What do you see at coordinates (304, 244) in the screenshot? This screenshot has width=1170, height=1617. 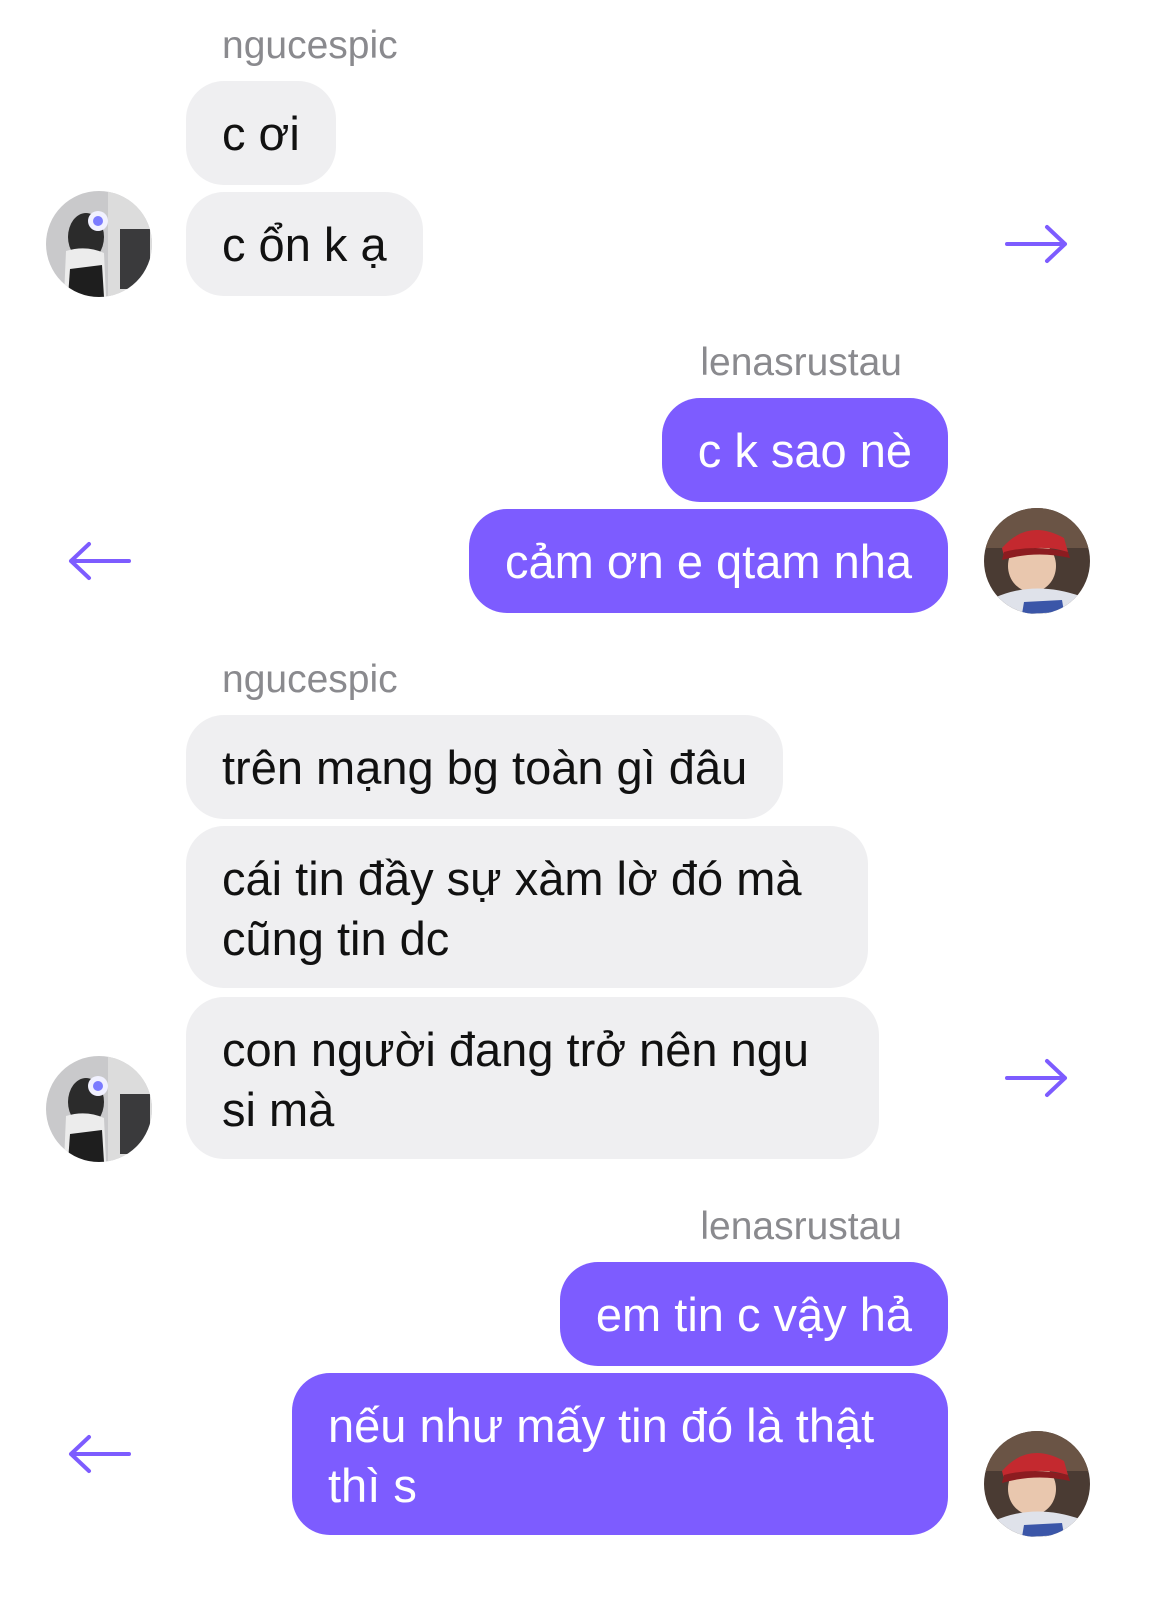 I see `message-bubble: c ổn k ạ` at bounding box center [304, 244].